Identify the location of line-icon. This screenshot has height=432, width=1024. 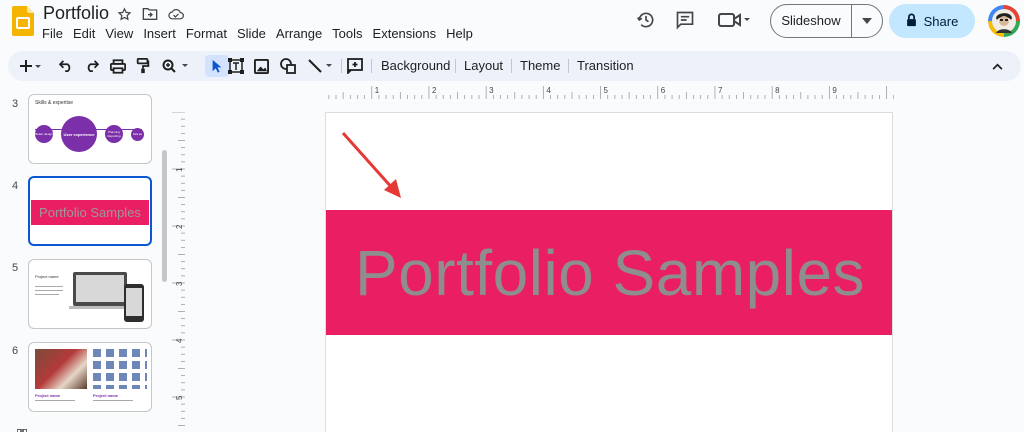
(321, 66).